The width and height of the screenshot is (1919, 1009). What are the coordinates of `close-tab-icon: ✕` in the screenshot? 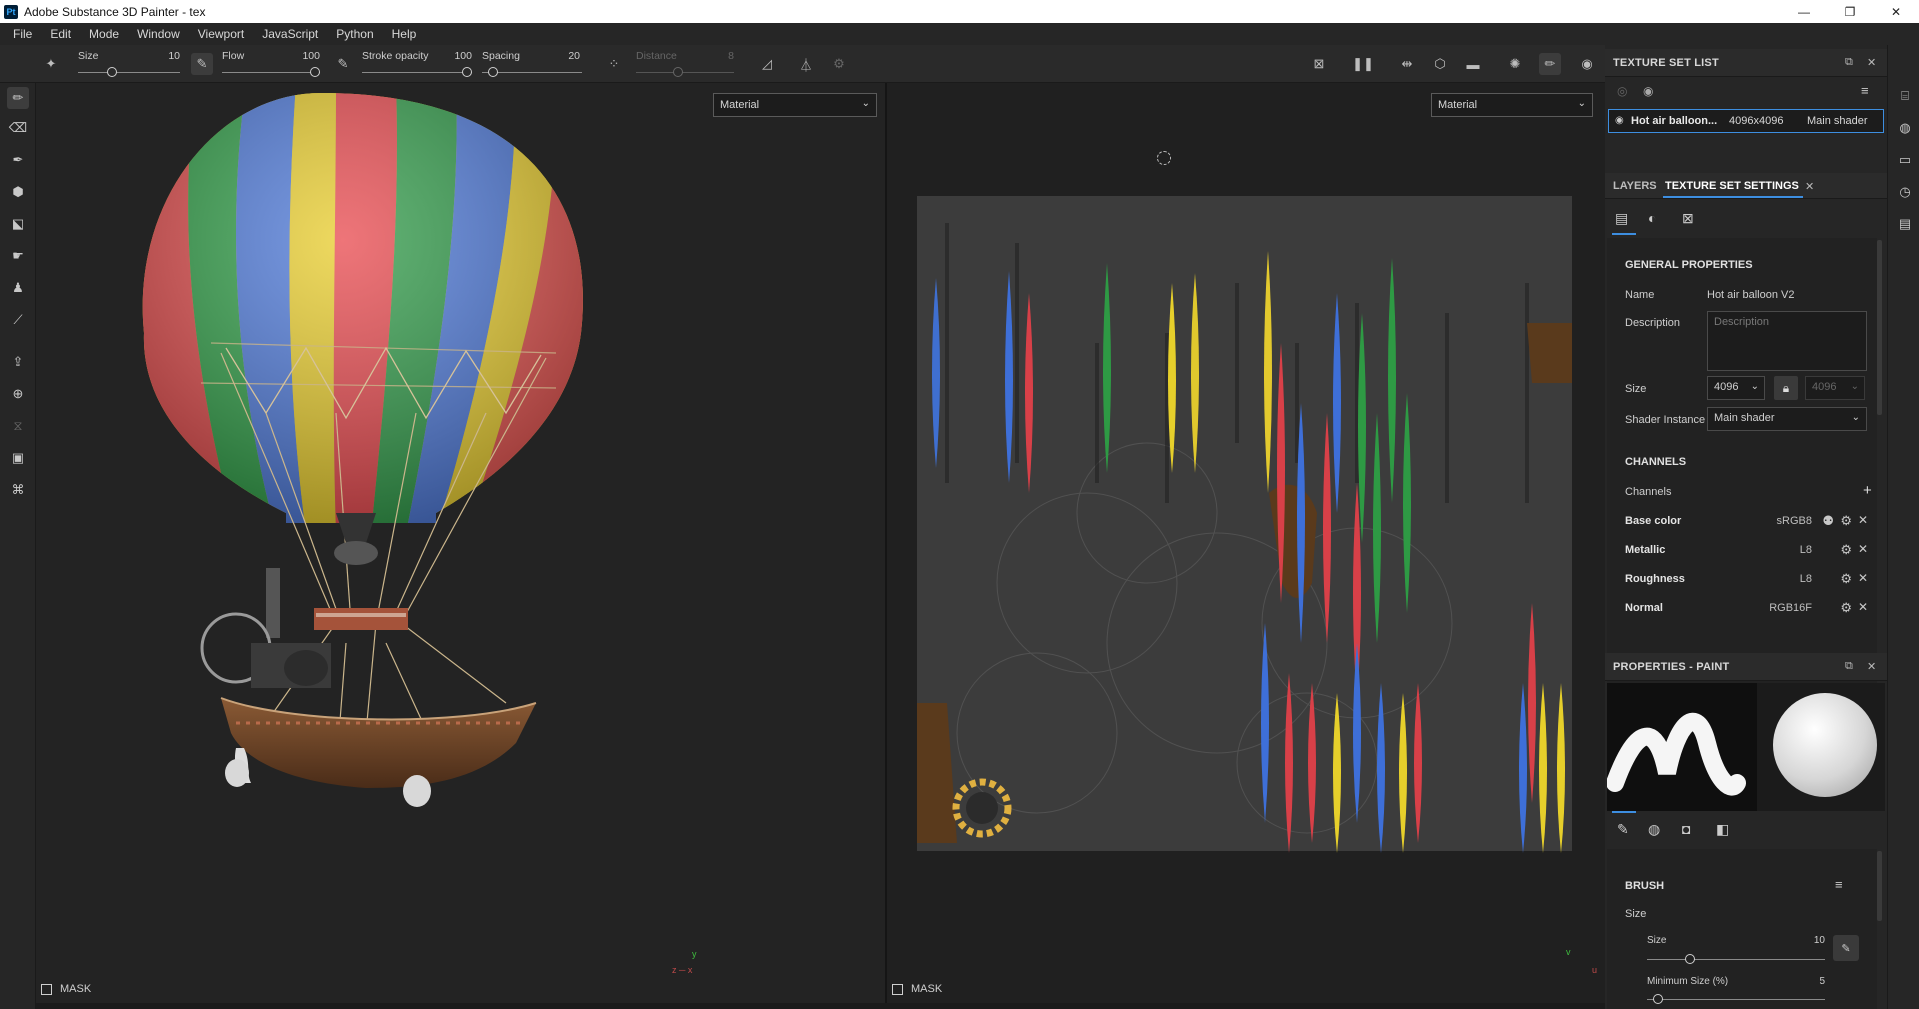 It's located at (1809, 186).